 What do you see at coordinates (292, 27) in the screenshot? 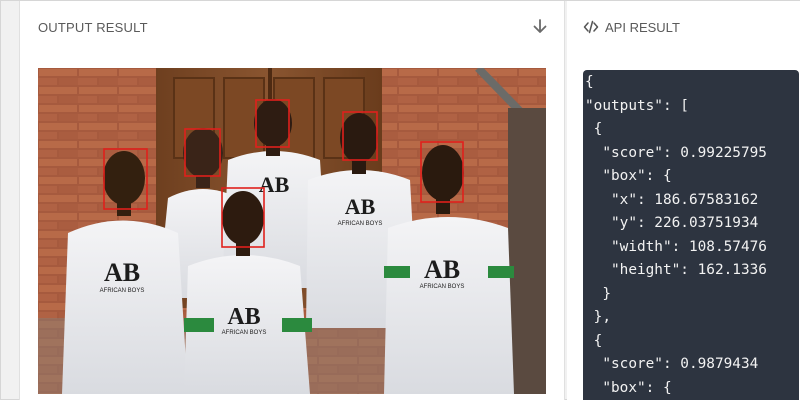
I see `output-result-header: OUTPUT RESULT` at bounding box center [292, 27].